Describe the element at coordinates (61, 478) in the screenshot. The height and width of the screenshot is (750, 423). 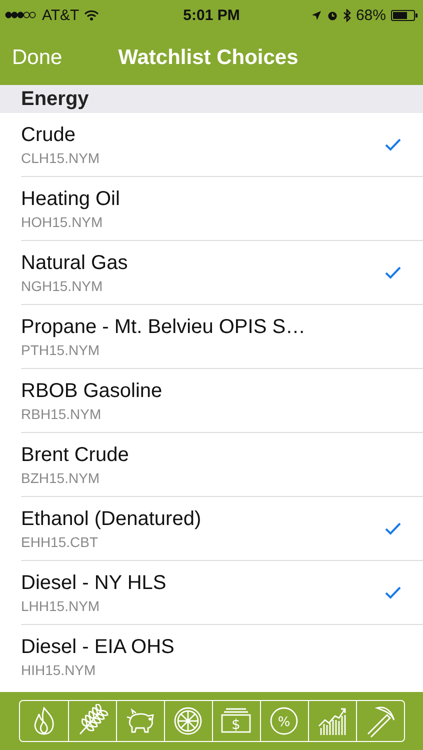
I see `item-code: BZH15.NYM` at that location.